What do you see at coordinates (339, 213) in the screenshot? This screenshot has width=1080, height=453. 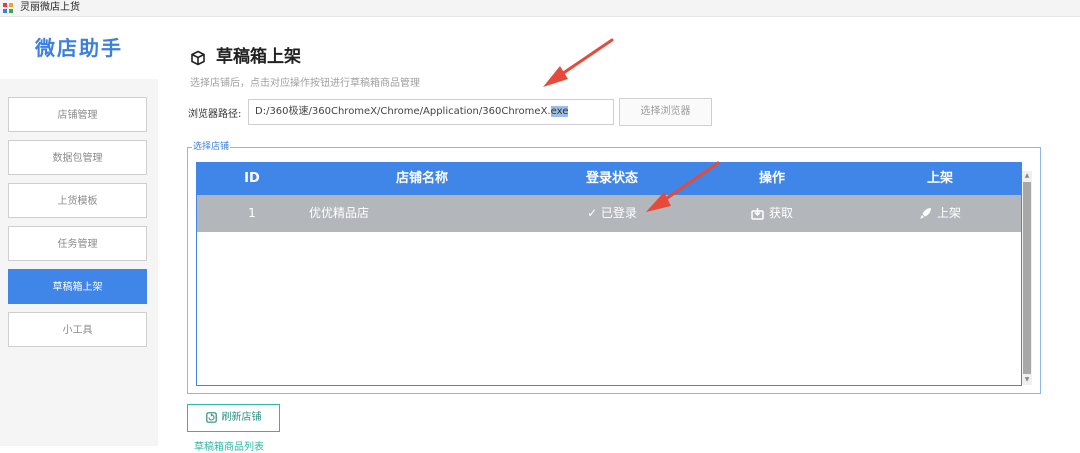 I see `cell-store-name-text: 优优精品店` at bounding box center [339, 213].